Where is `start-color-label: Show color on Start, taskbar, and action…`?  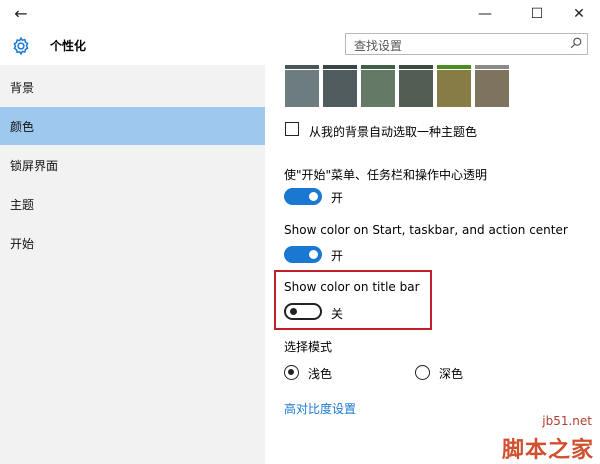 start-color-label: Show color on Start, taskbar, and action… is located at coordinates (426, 230).